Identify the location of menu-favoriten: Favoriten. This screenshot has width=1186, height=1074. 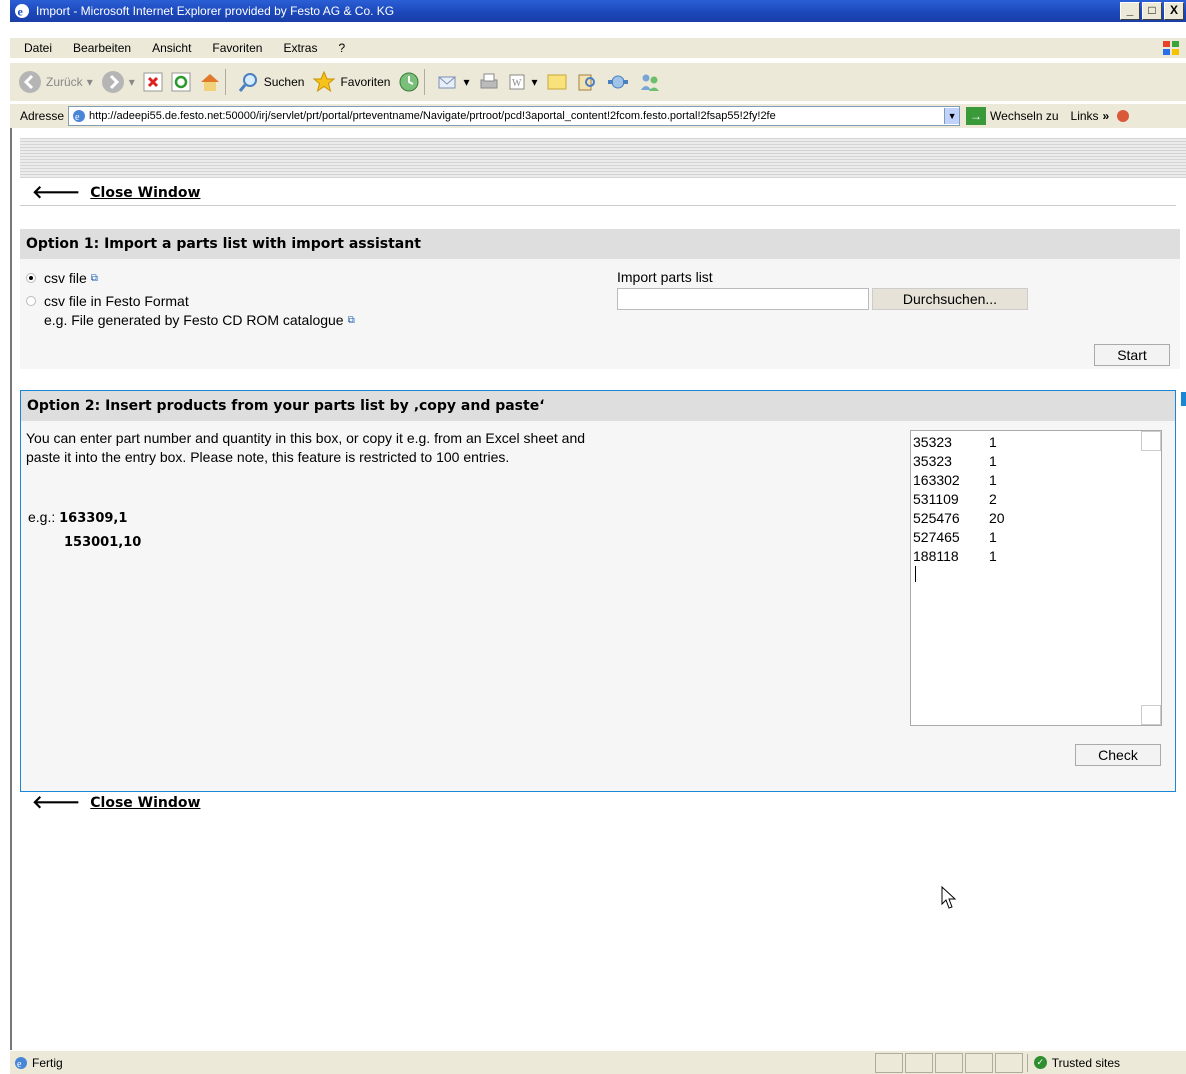
(237, 48).